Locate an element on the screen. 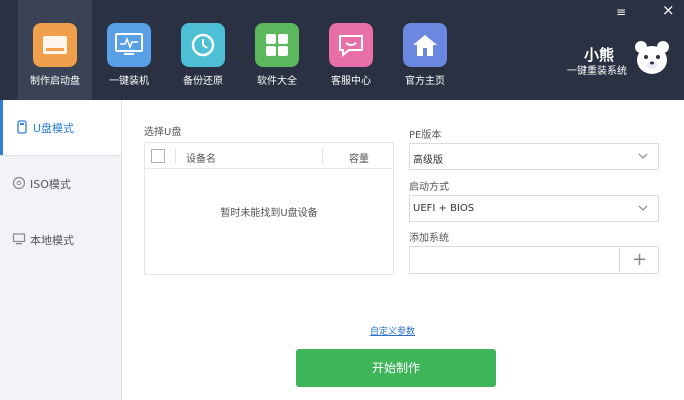 The height and width of the screenshot is (400, 684). mode-sidebar: U盘模式 ISO模式 本地模式 is located at coordinates (61, 250).